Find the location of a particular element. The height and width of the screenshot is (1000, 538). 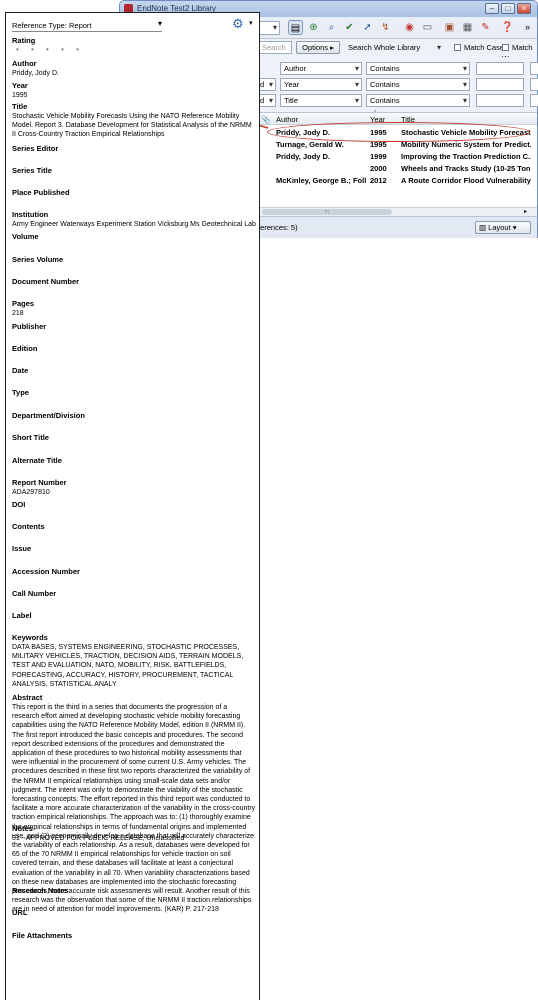

chevron-down-icon: ▾ is located at coordinates (251, 23).